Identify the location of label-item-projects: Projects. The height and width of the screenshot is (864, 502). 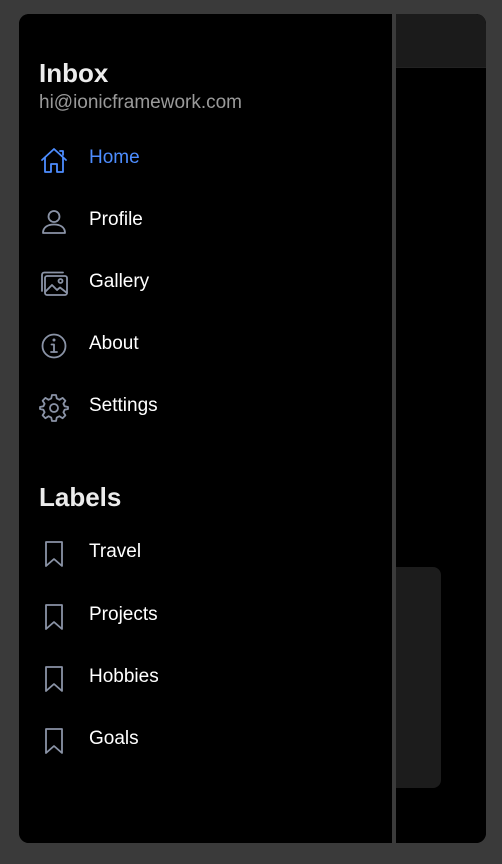
(205, 617).